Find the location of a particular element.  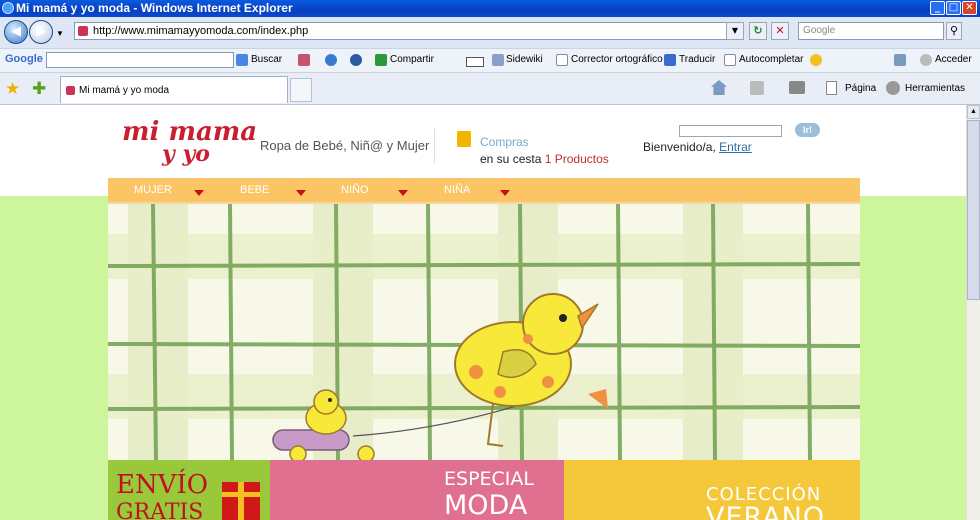

nav-item-mujer: MUJER is located at coordinates (153, 190).